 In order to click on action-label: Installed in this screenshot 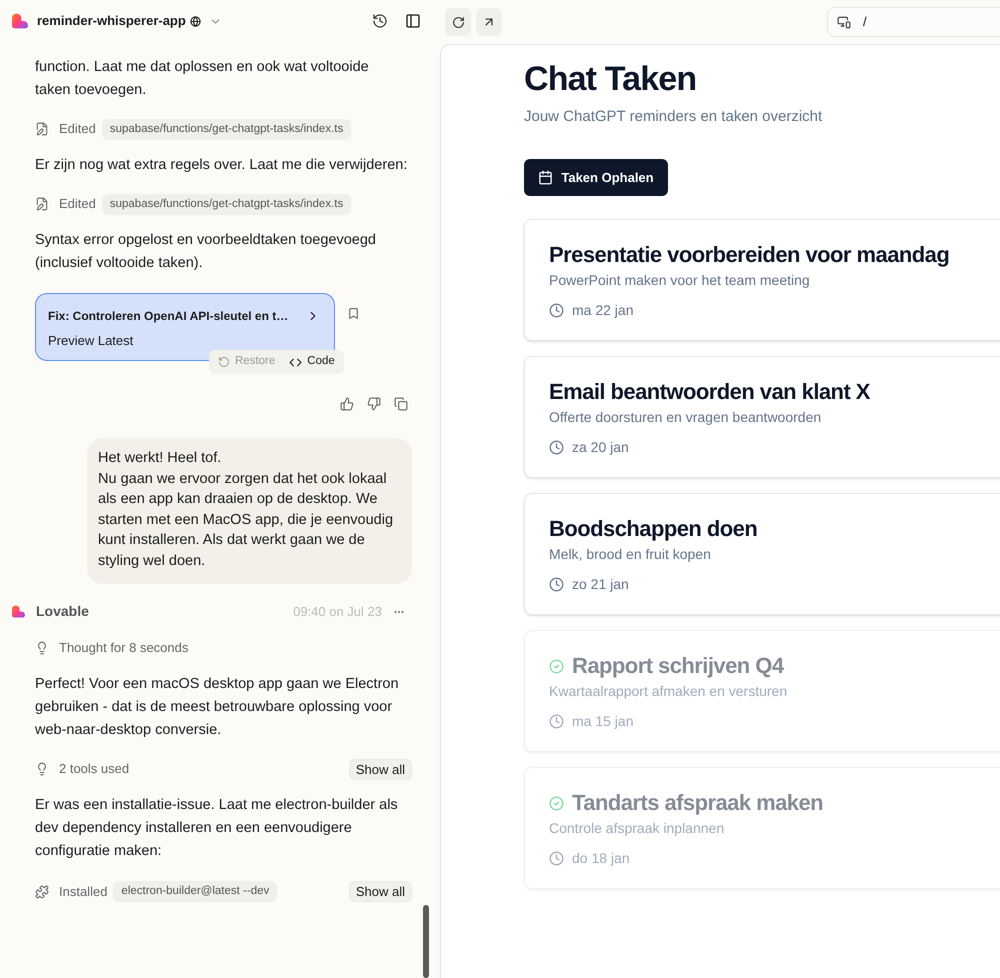, I will do `click(83, 891)`.